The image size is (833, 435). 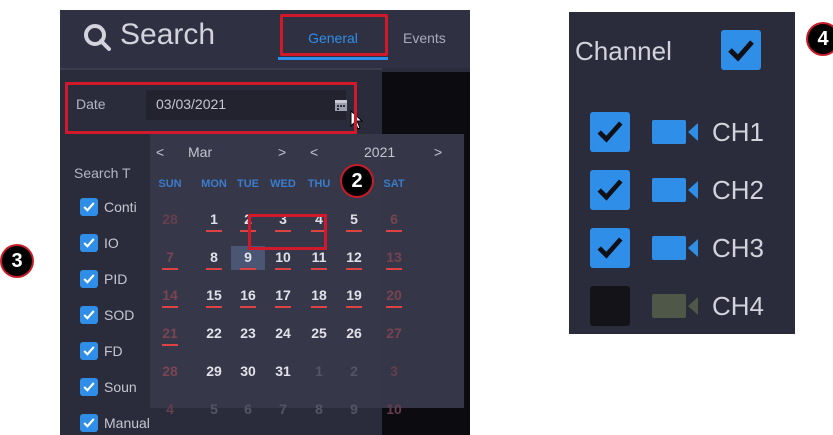 I want to click on calendar-day-number: 23, so click(x=248, y=333).